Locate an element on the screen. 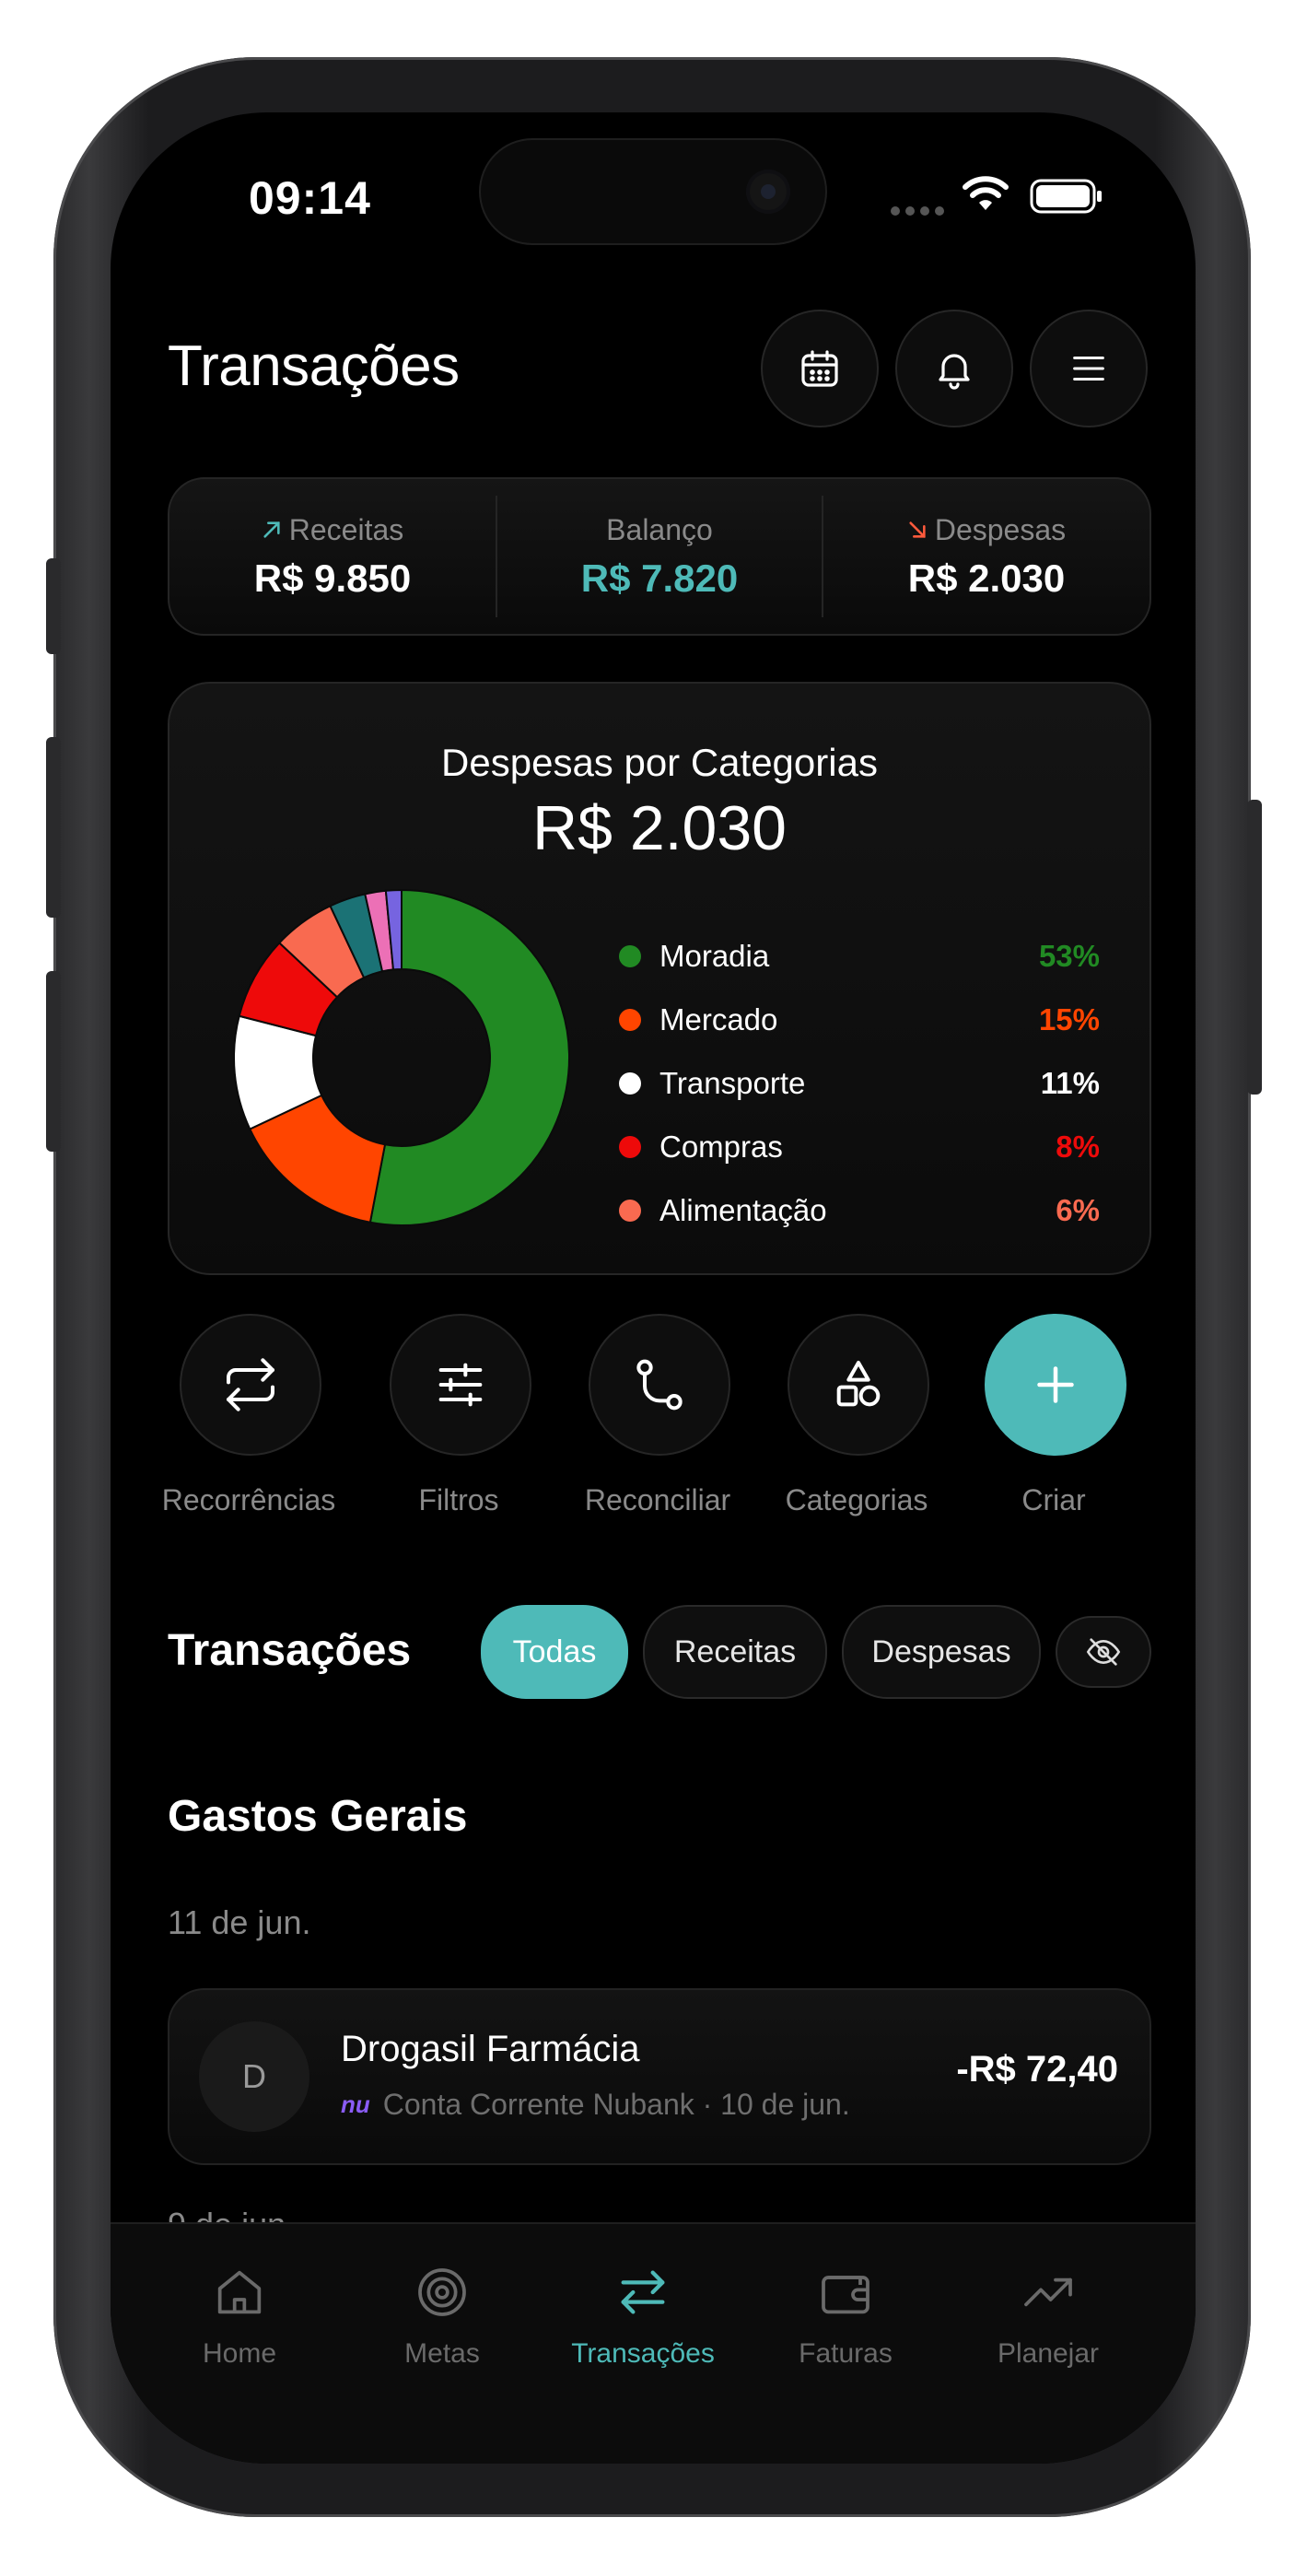 This screenshot has height=2576, width=1307. action-label: Categorias is located at coordinates (857, 1499).